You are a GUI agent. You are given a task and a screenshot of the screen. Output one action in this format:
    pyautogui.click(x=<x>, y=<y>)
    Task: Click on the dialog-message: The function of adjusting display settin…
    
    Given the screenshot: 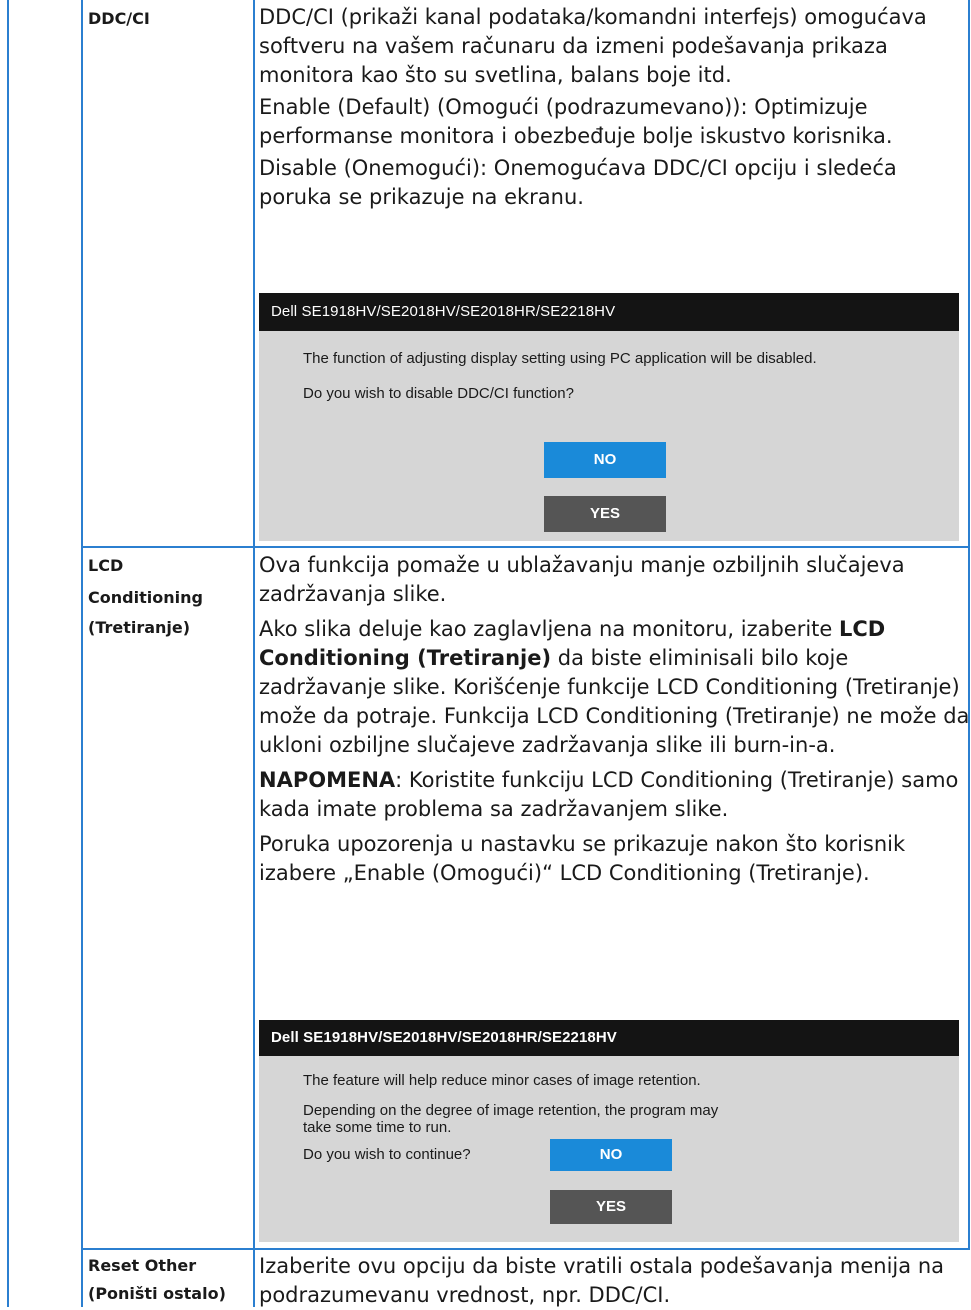 What is the action you would take?
    pyautogui.click(x=560, y=358)
    